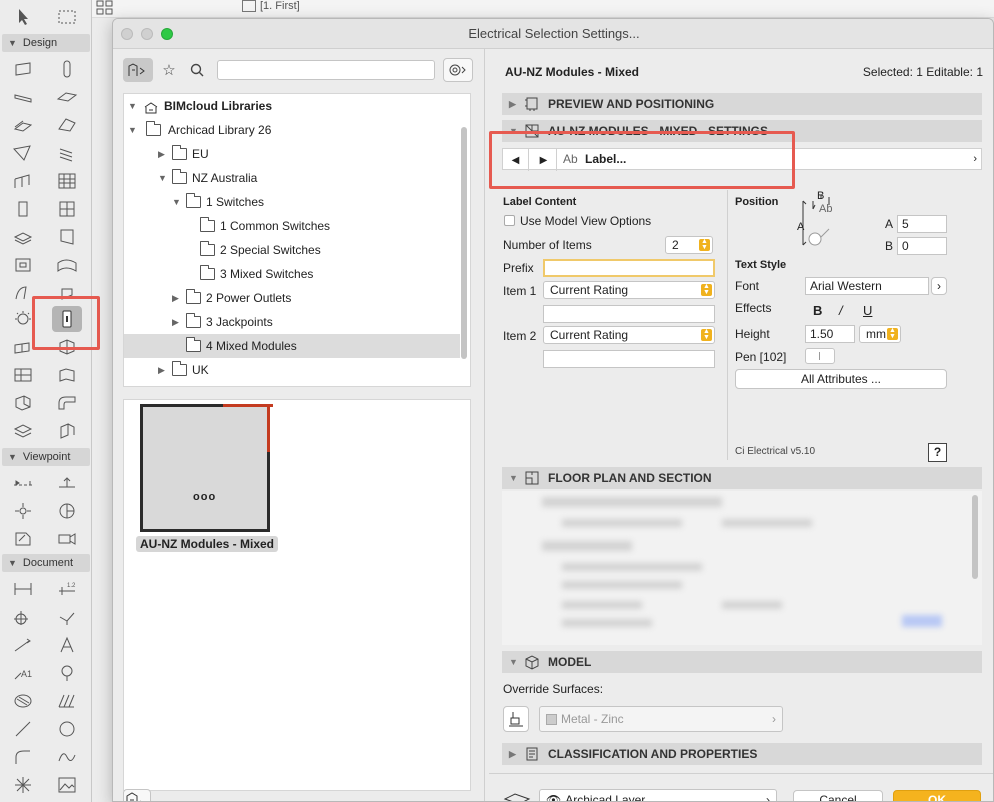 This screenshot has height=802, width=994. Describe the element at coordinates (820, 356) in the screenshot. I see `pen-selector` at that location.